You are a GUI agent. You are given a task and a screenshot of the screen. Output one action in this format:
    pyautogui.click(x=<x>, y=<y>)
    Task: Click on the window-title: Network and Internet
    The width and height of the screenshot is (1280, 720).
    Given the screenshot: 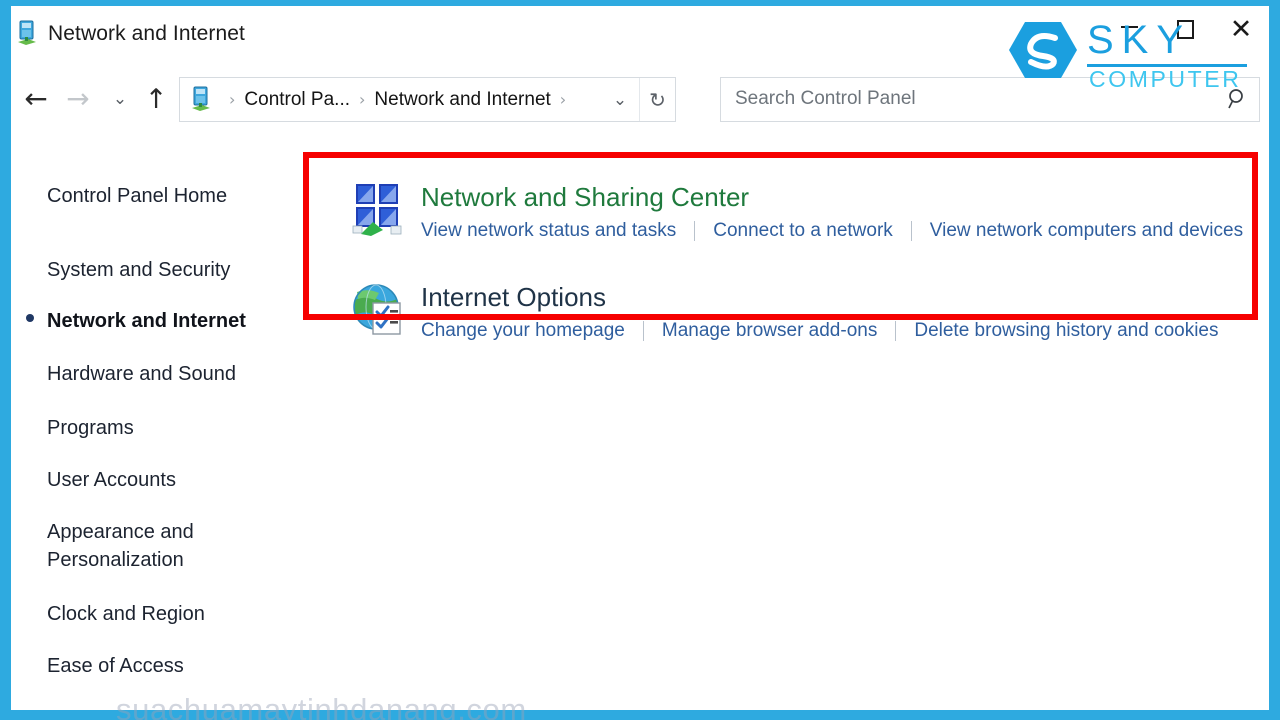 What is the action you would take?
    pyautogui.click(x=146, y=33)
    